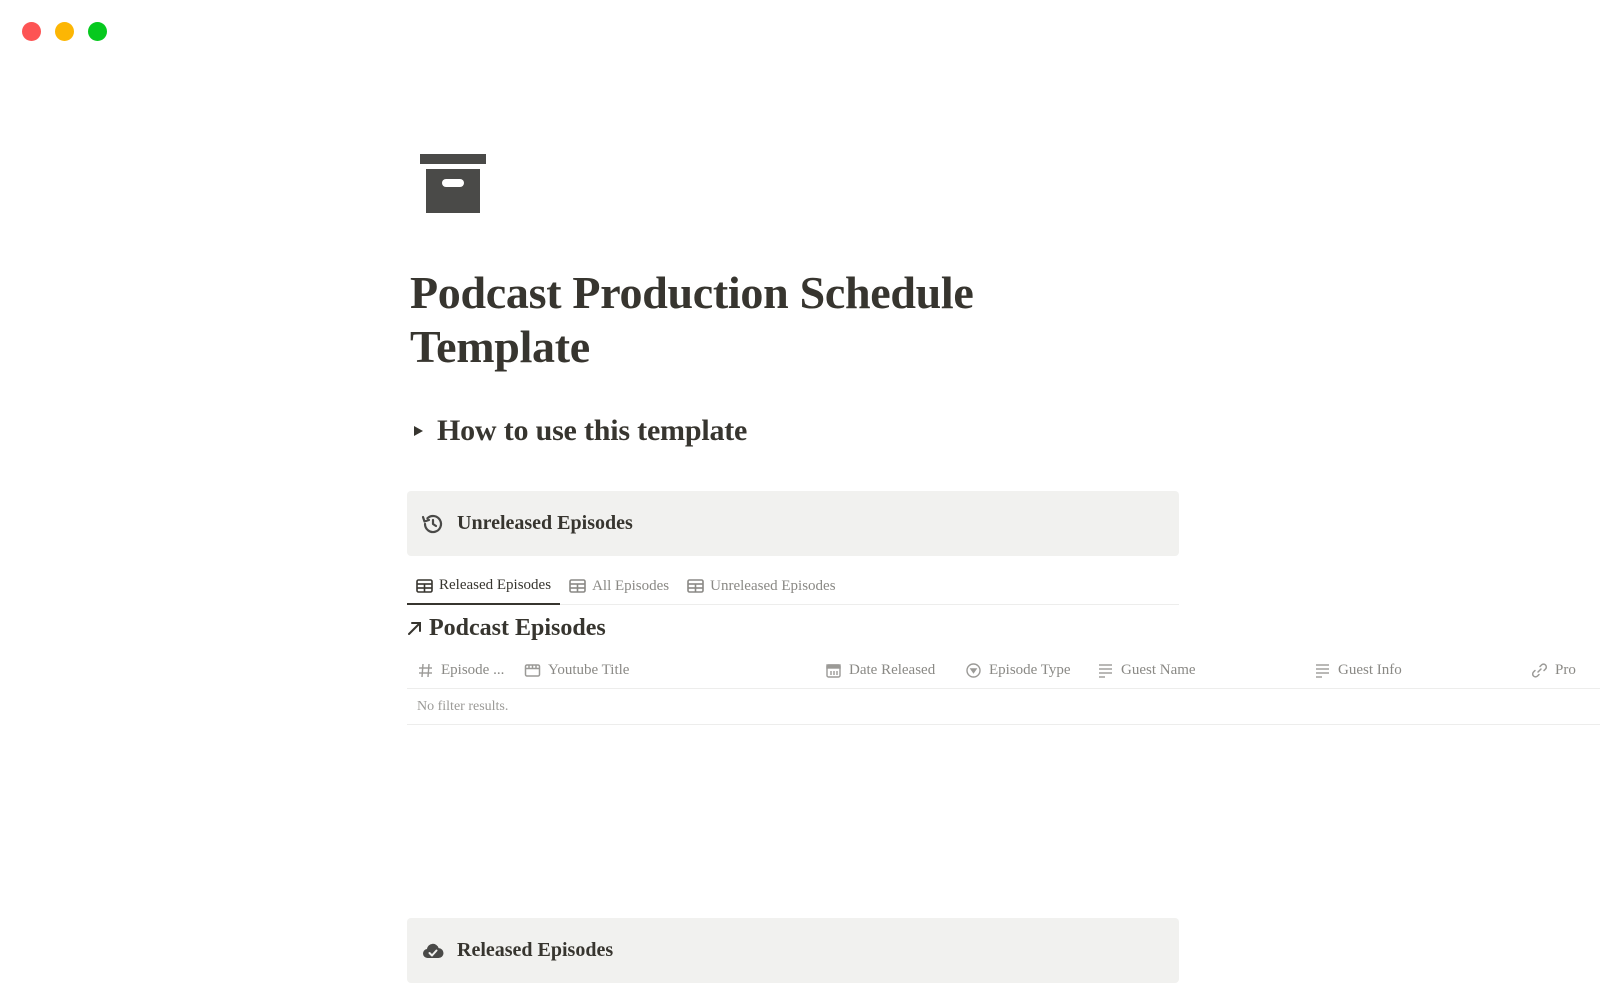  What do you see at coordinates (535, 950) in the screenshot?
I see `callout-label: Released Episodes` at bounding box center [535, 950].